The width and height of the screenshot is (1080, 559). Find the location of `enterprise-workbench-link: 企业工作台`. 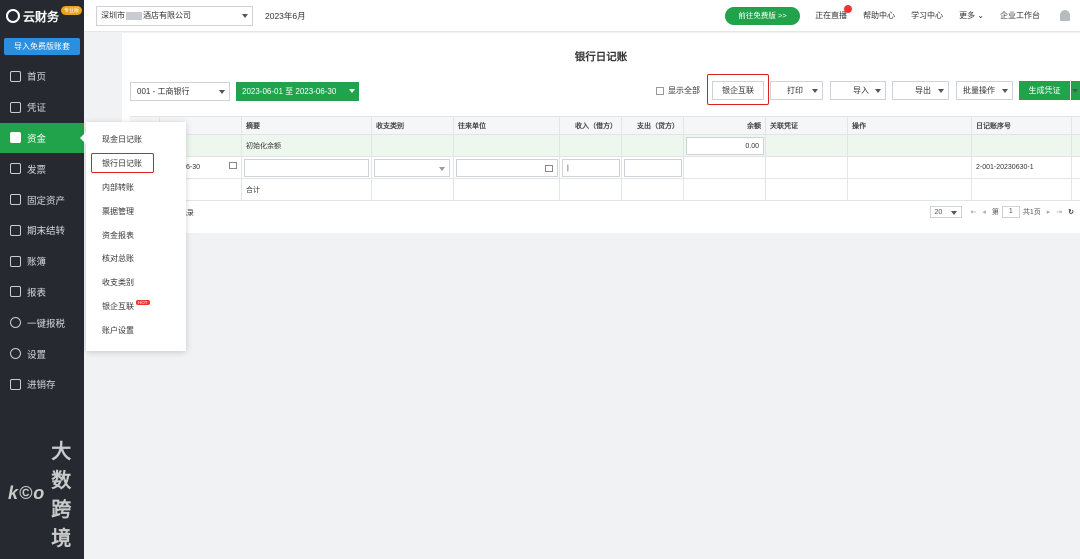

enterprise-workbench-link: 企业工作台 is located at coordinates (1020, 15).